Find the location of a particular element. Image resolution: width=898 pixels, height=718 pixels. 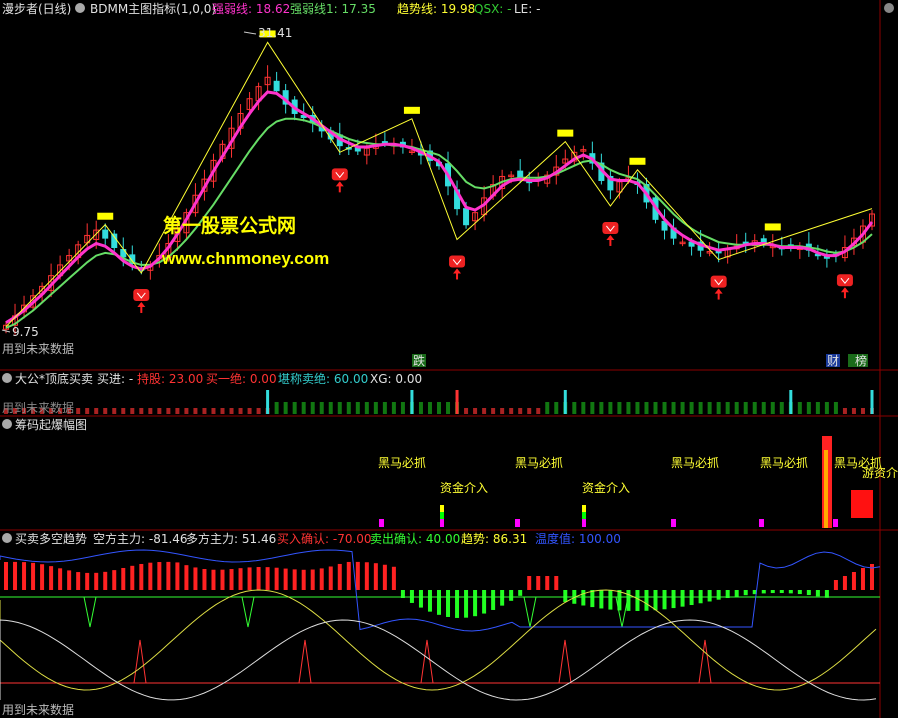

panel4-settings-icon is located at coordinates (7, 538).